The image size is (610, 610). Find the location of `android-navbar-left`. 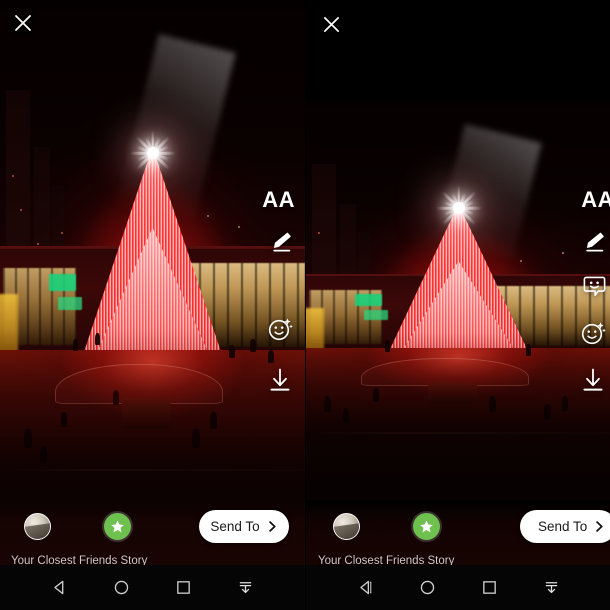

android-navbar-left is located at coordinates (152, 587).